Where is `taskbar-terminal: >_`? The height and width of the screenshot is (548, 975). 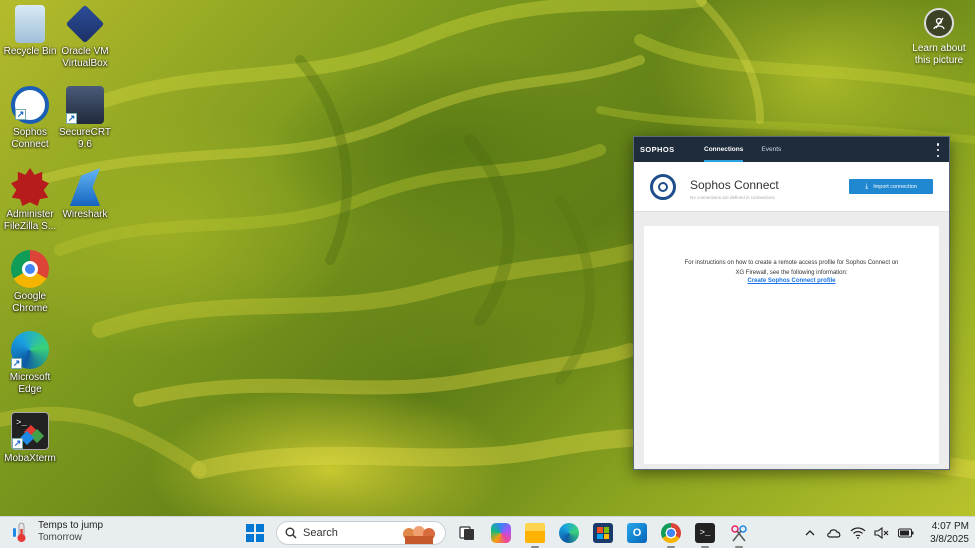
taskbar-terminal: >_ is located at coordinates (705, 534).